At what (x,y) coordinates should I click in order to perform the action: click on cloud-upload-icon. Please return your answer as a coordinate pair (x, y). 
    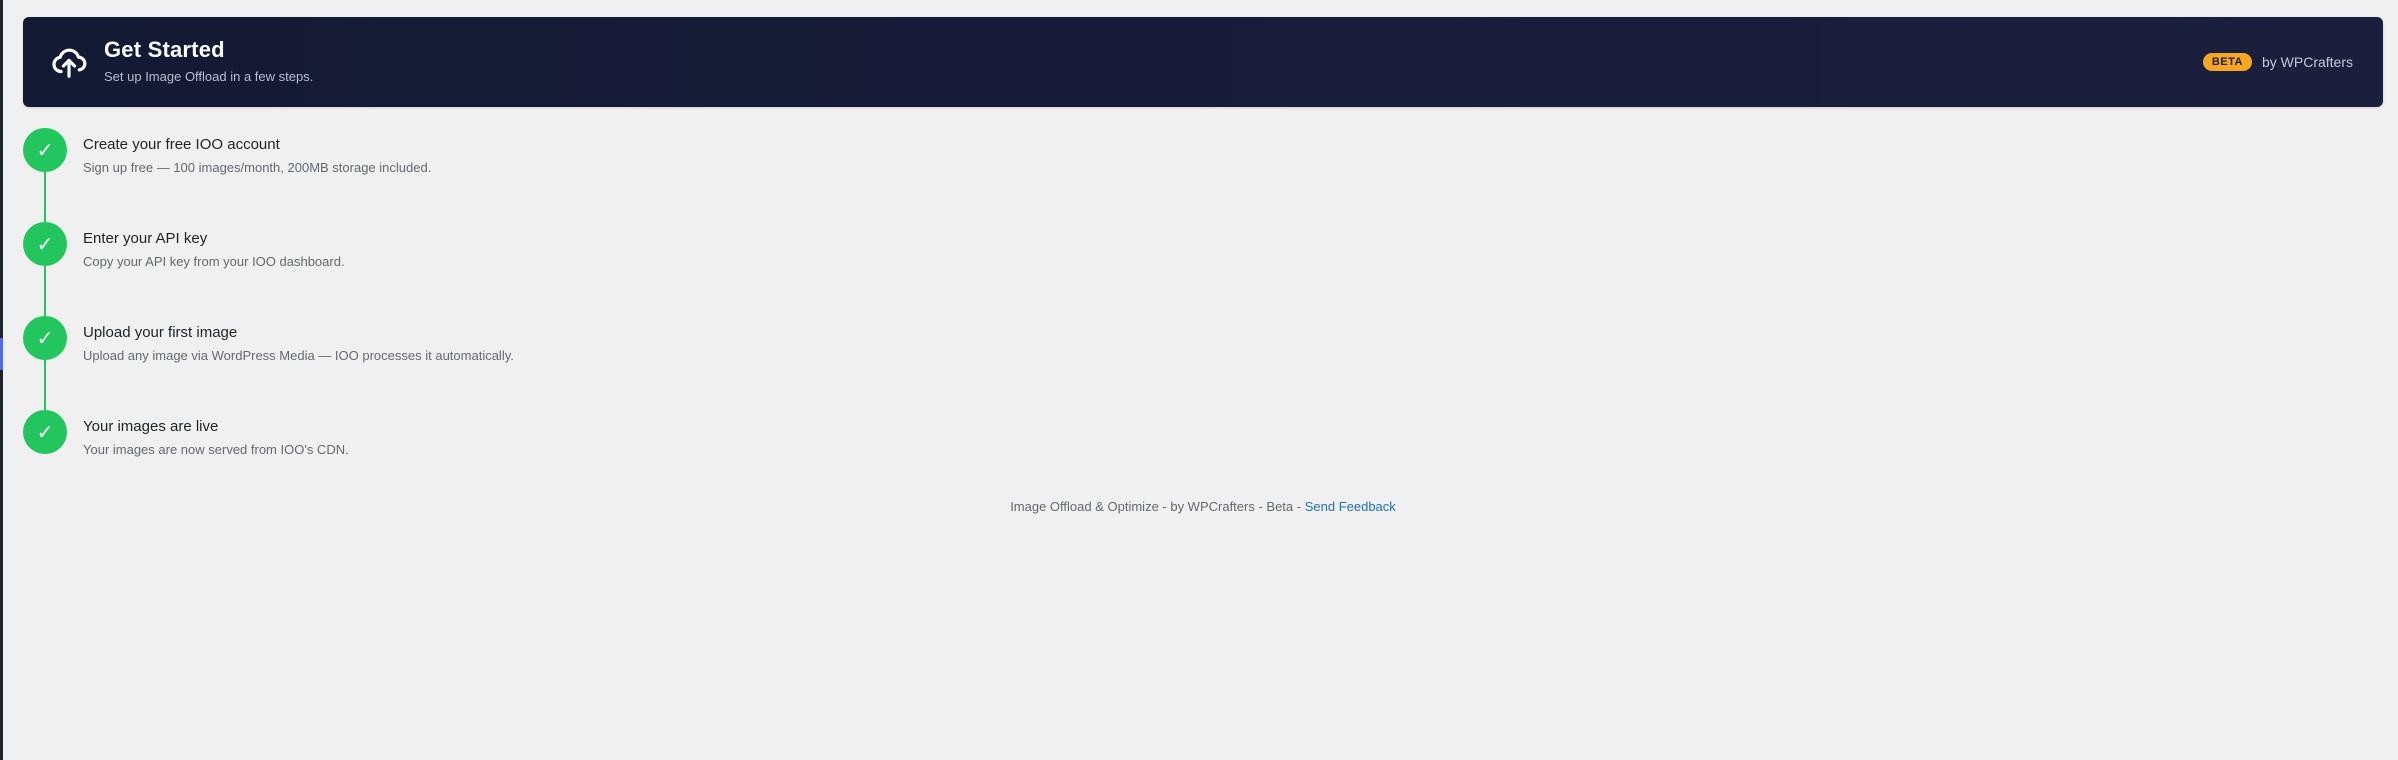
    Looking at the image, I should click on (69, 62).